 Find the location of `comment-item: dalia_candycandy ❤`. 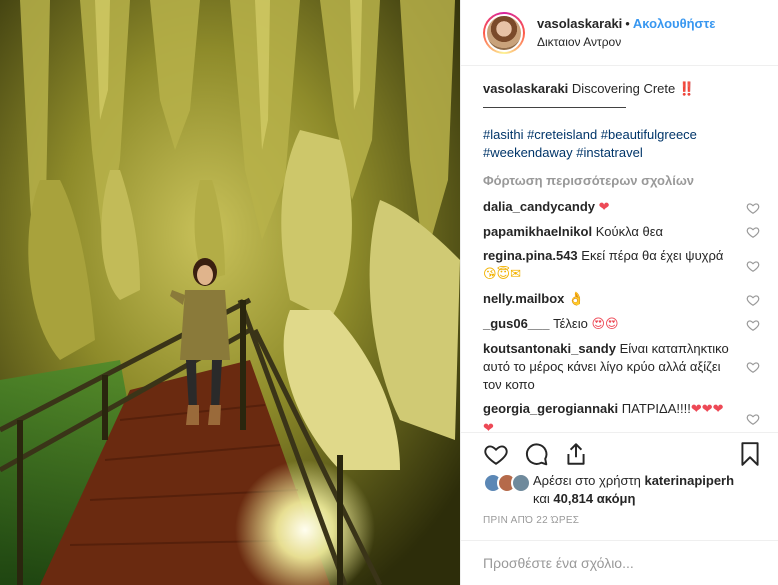

comment-item: dalia_candycandy ❤ is located at coordinates (621, 207).